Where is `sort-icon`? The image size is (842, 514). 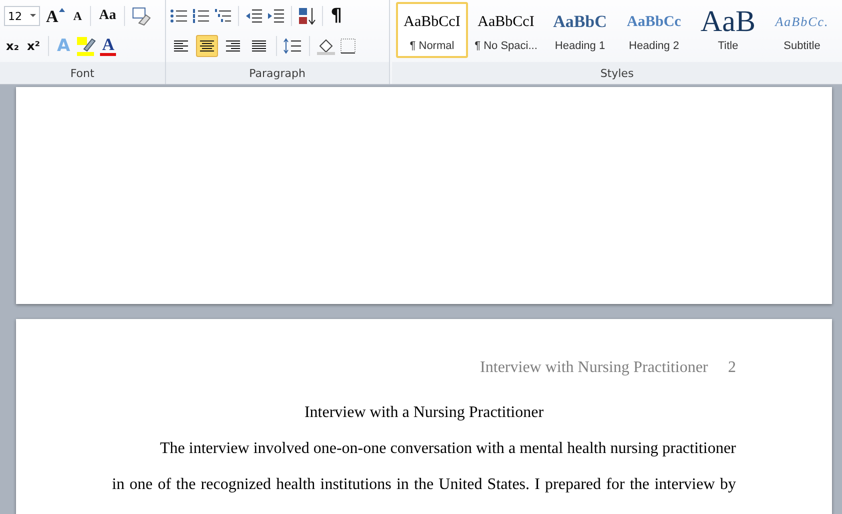 sort-icon is located at coordinates (307, 16).